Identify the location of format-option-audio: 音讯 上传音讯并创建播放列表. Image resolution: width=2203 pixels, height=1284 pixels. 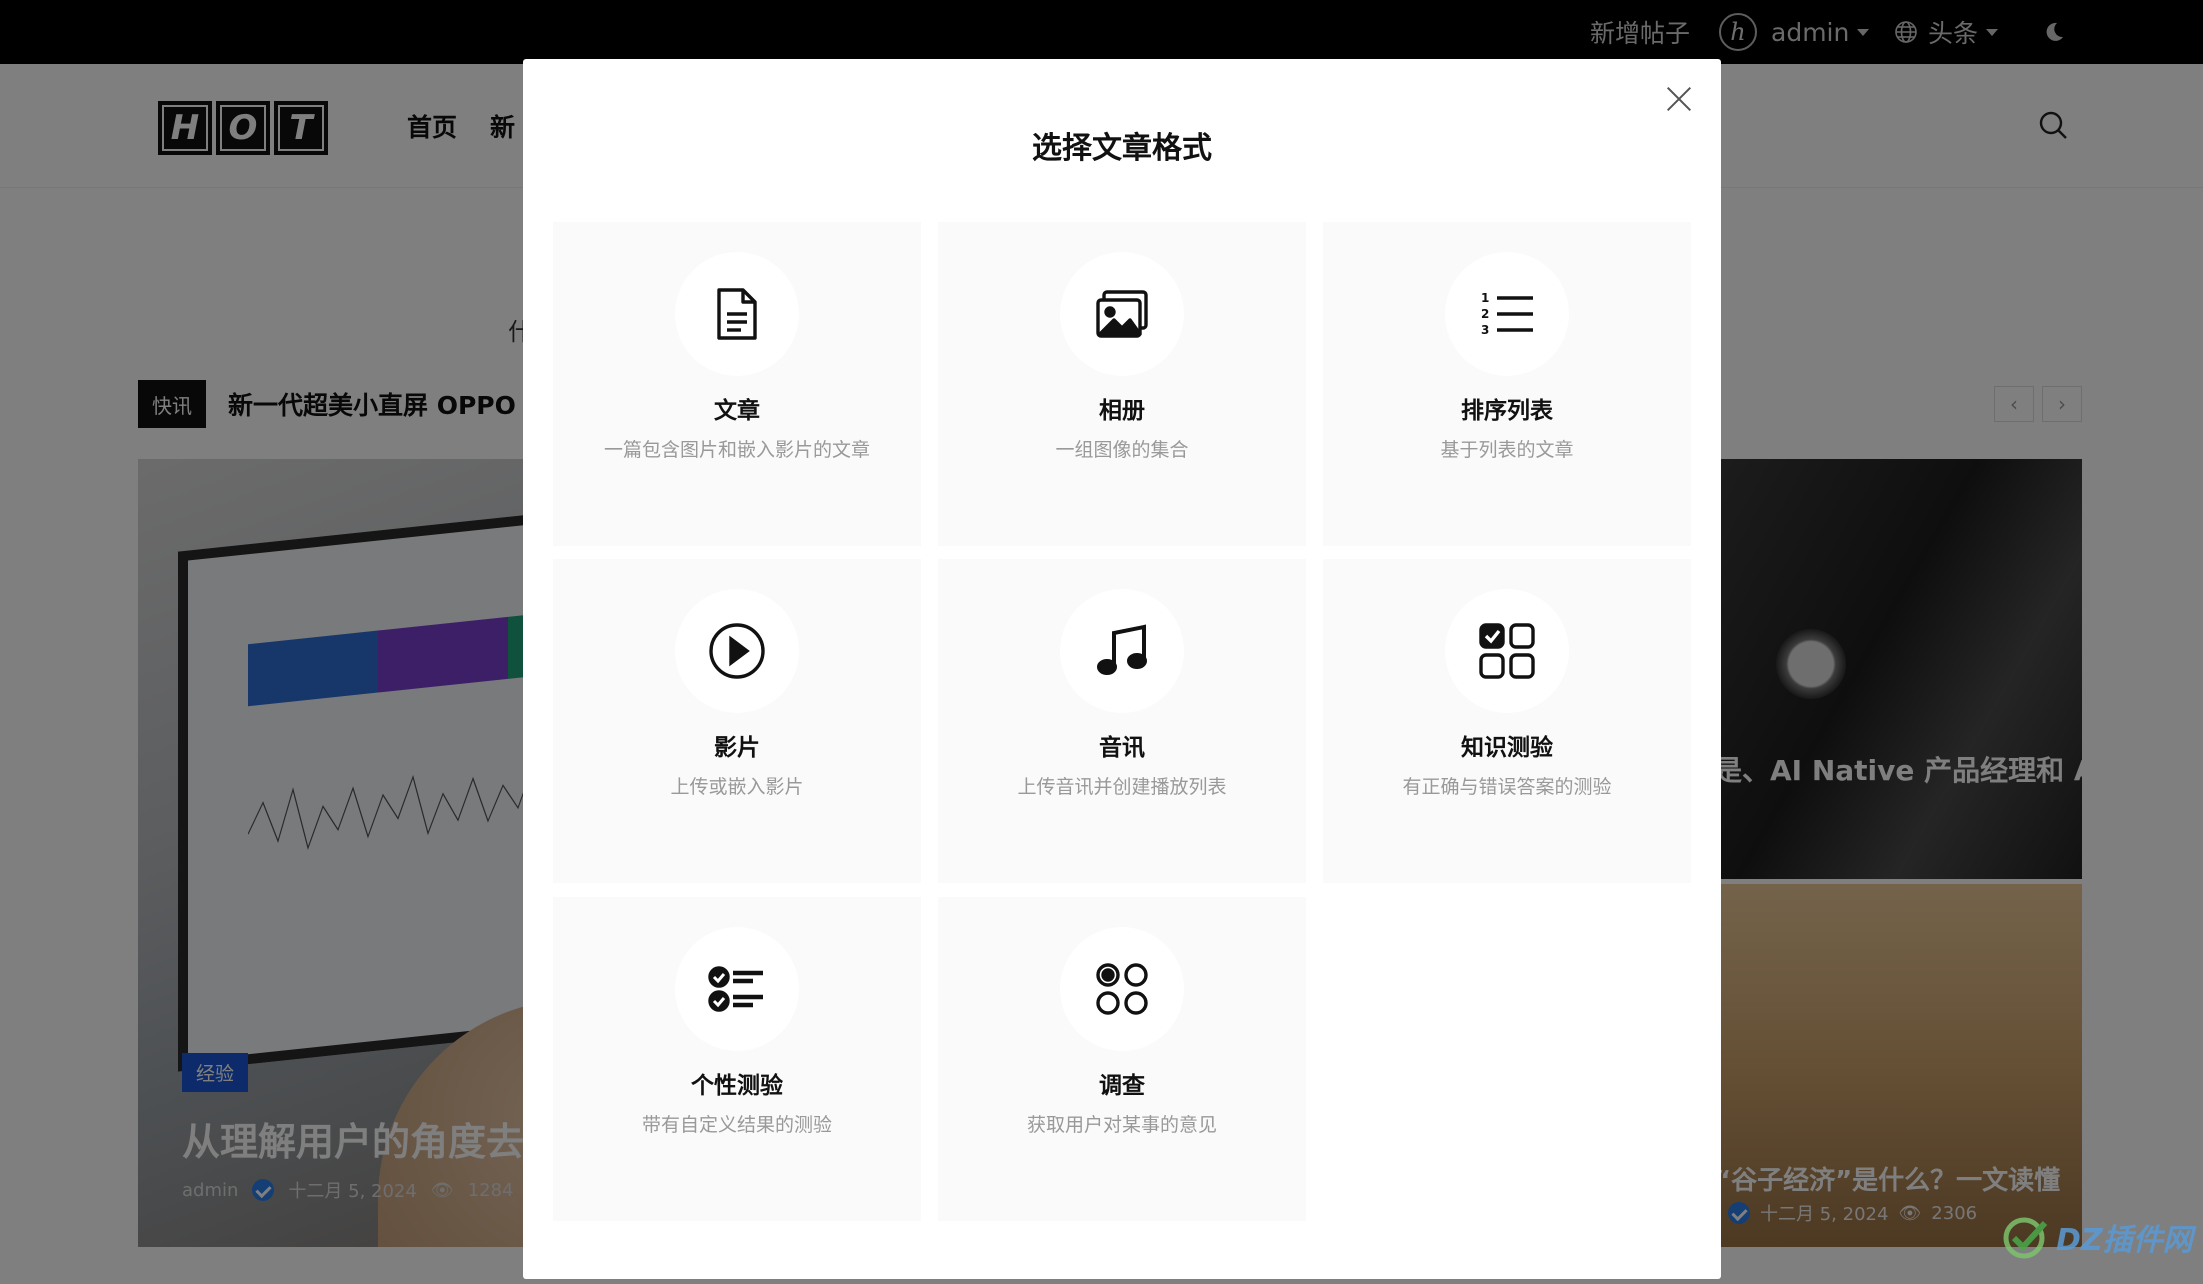
(1122, 721).